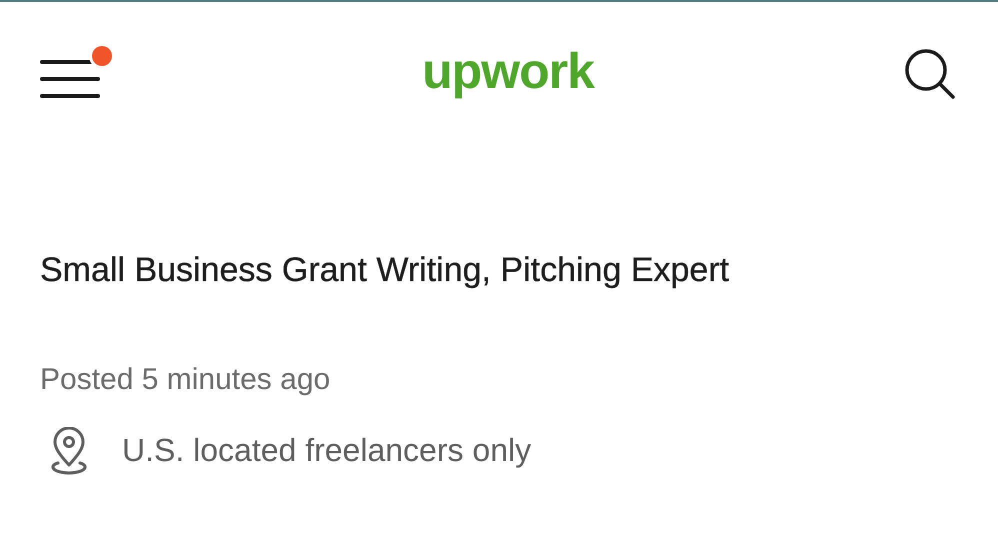 This screenshot has width=998, height=558. What do you see at coordinates (186, 379) in the screenshot?
I see `posted-time: Posted 5 minutes ago` at bounding box center [186, 379].